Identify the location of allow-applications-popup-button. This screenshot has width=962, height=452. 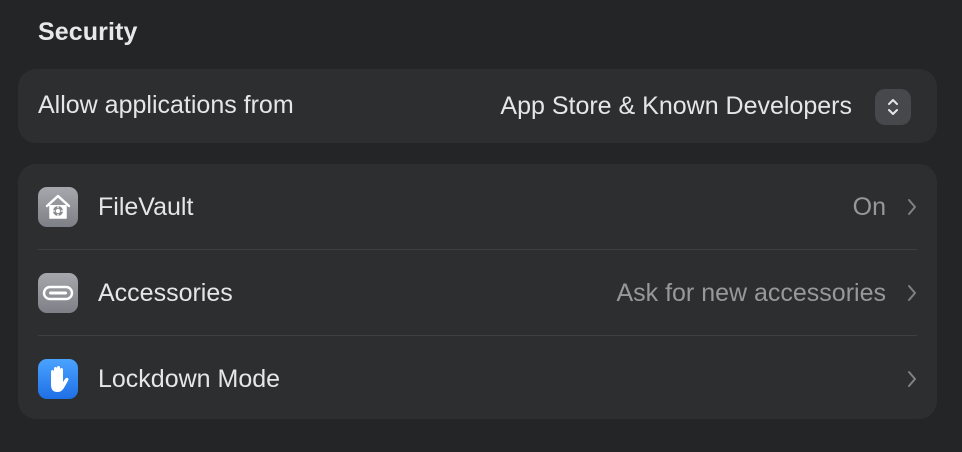
(893, 107).